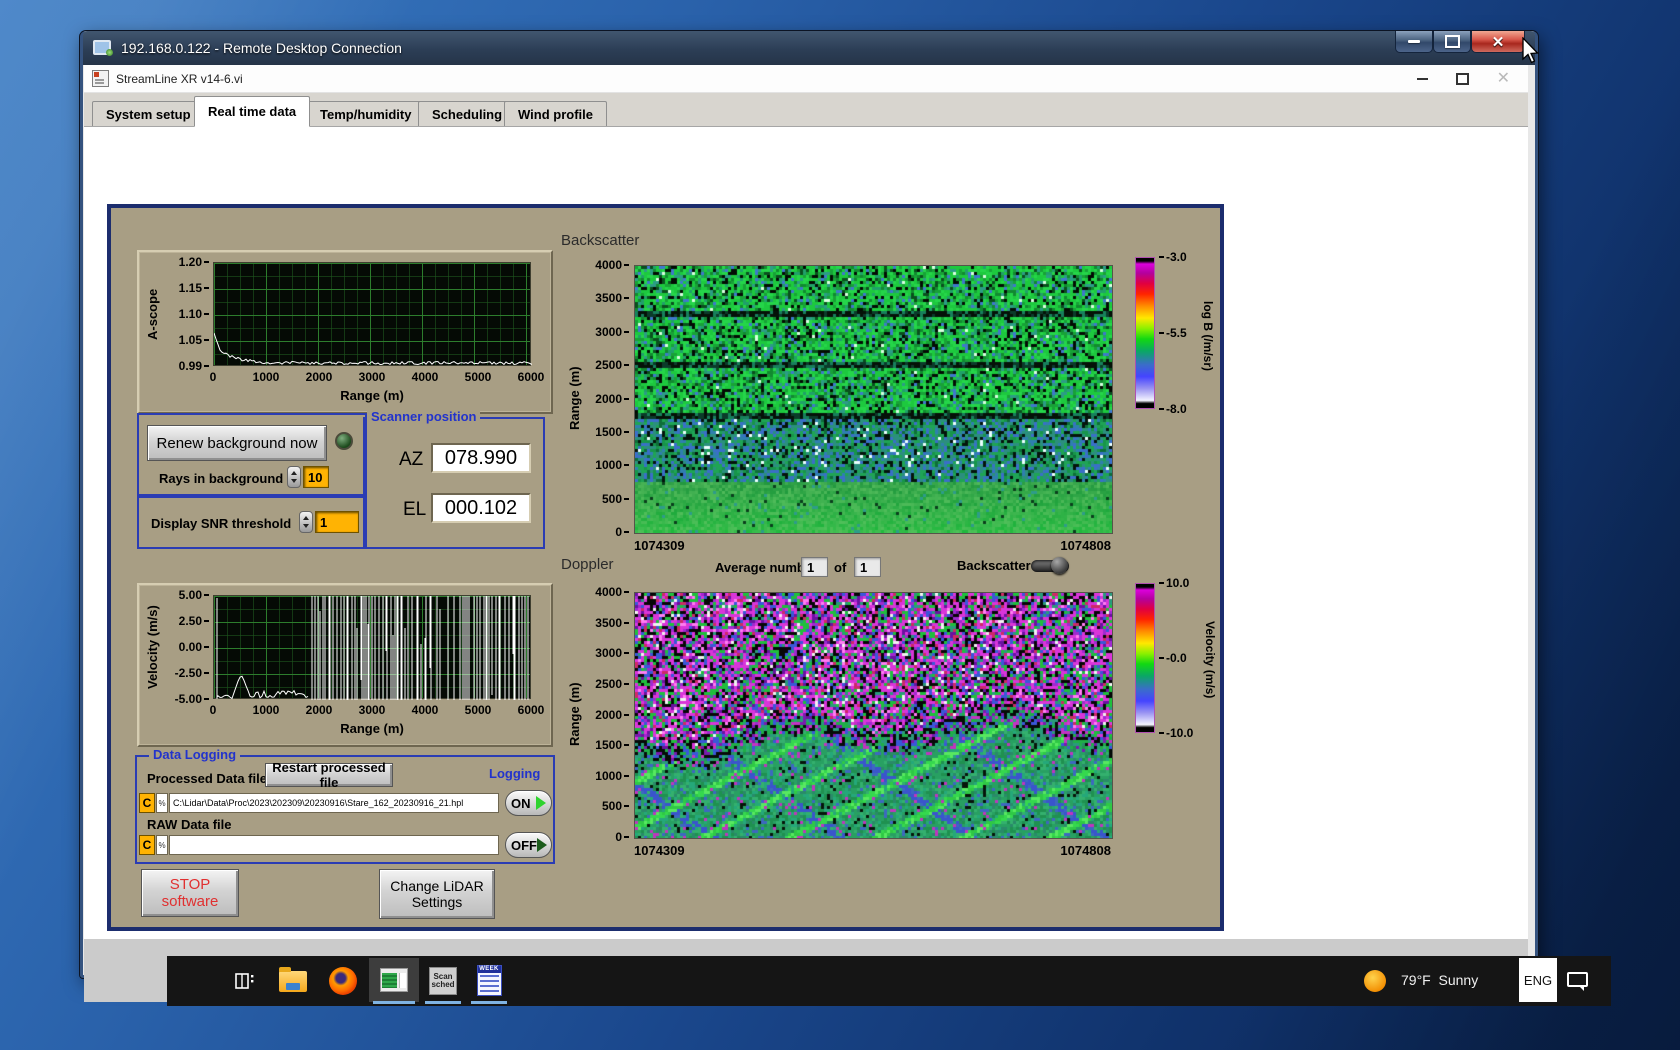  Describe the element at coordinates (1050, 565) in the screenshot. I see `backscatter-toggle-switch` at that location.